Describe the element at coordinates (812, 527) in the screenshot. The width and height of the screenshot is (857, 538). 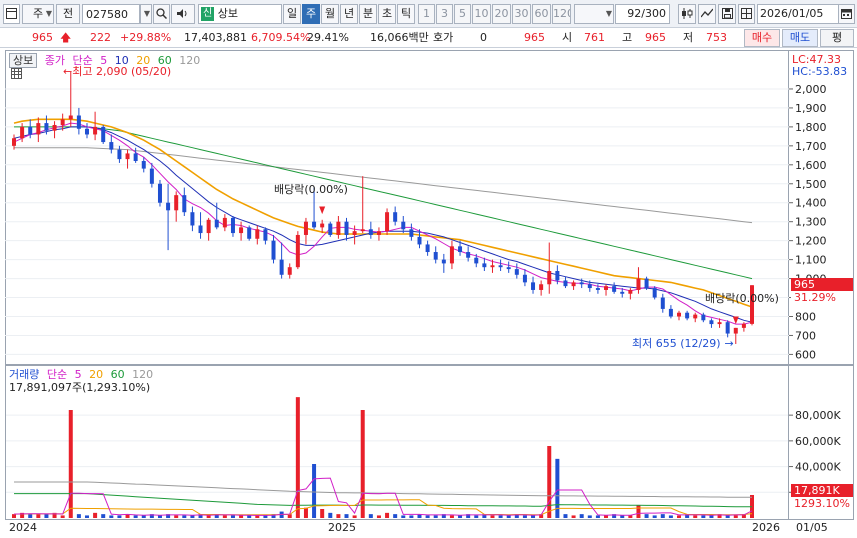
I see `x-label-date: 01/05` at that location.